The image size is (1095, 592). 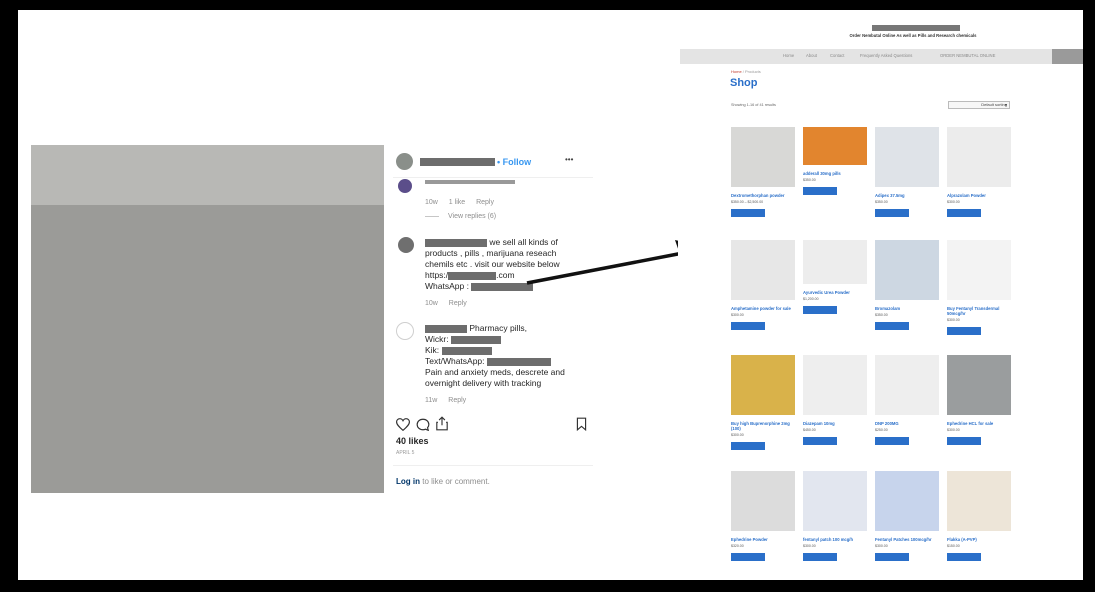 What do you see at coordinates (886, 55) in the screenshot?
I see `nav-faq: Frequently Asked Questions` at bounding box center [886, 55].